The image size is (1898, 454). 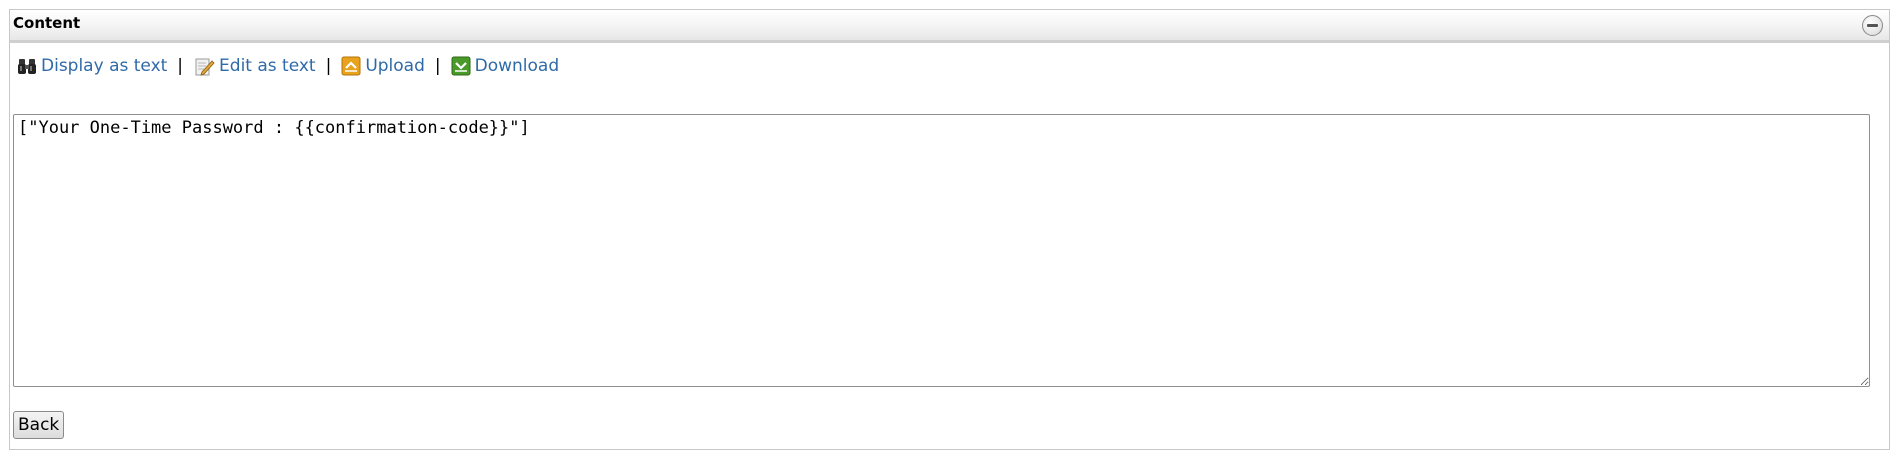 What do you see at coordinates (517, 66) in the screenshot?
I see `download-label: Download` at bounding box center [517, 66].